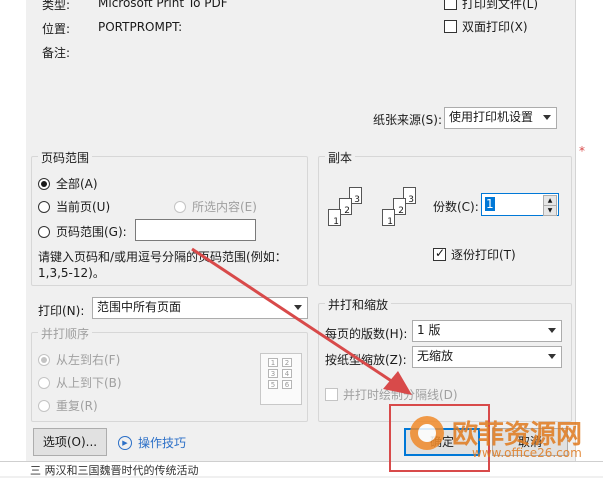 This screenshot has height=478, width=603. I want to click on watermark-url: www.office26.com, so click(527, 453).